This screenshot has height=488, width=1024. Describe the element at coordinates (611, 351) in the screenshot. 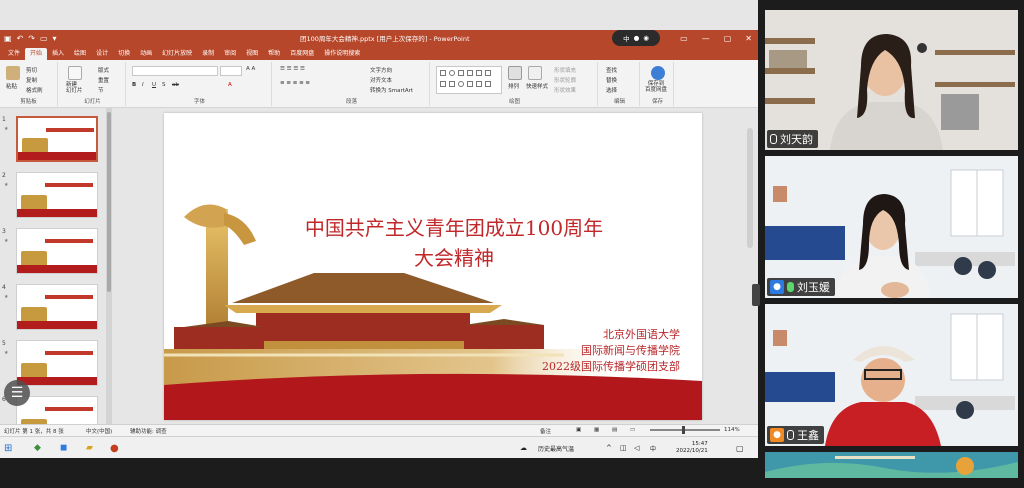

I see `slide-organization: 北京外国语大学 国际新闻与传播学院 2022级国际传播学硕团支部` at that location.